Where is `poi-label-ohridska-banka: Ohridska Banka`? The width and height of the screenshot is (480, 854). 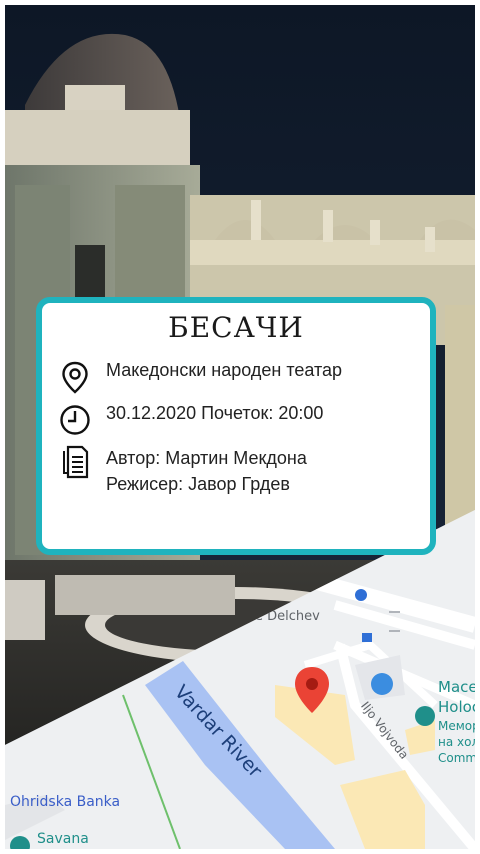
poi-label-ohridska-banka: Ohridska Banka is located at coordinates (65, 802).